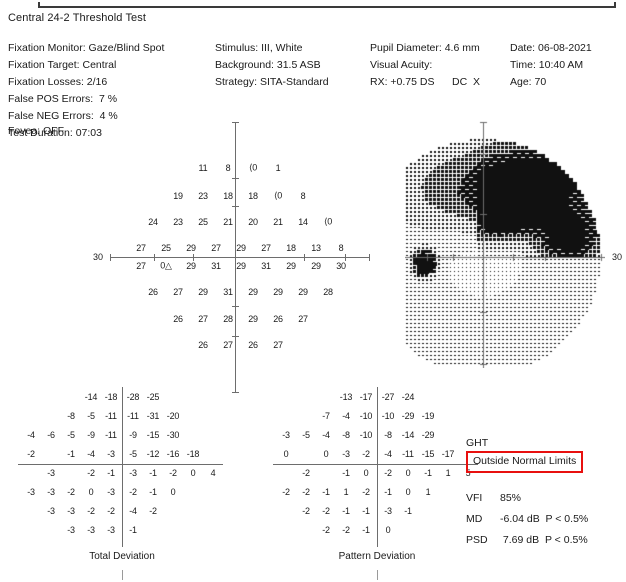 The width and height of the screenshot is (626, 582). What do you see at coordinates (408, 454) in the screenshot?
I see `pd-value: -11` at bounding box center [408, 454].